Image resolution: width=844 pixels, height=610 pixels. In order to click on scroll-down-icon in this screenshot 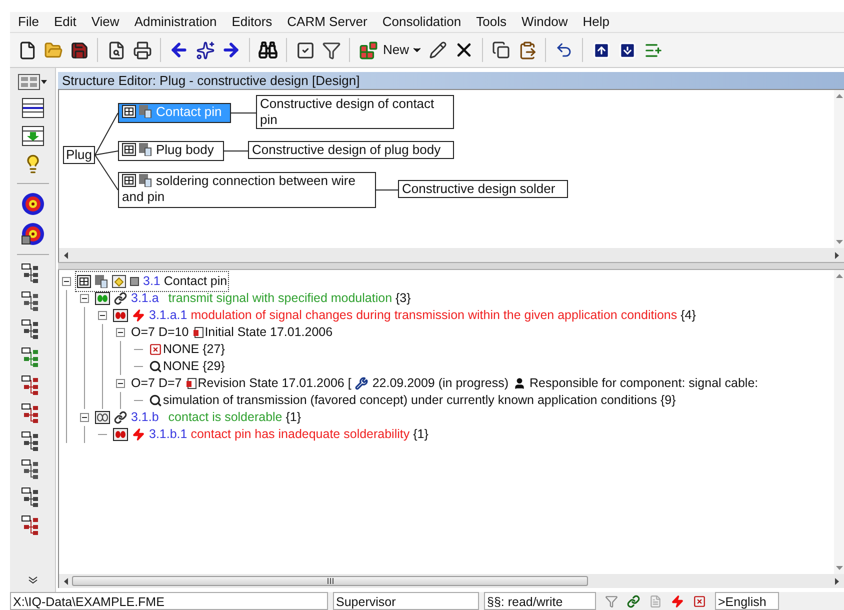, I will do `click(33, 580)`.